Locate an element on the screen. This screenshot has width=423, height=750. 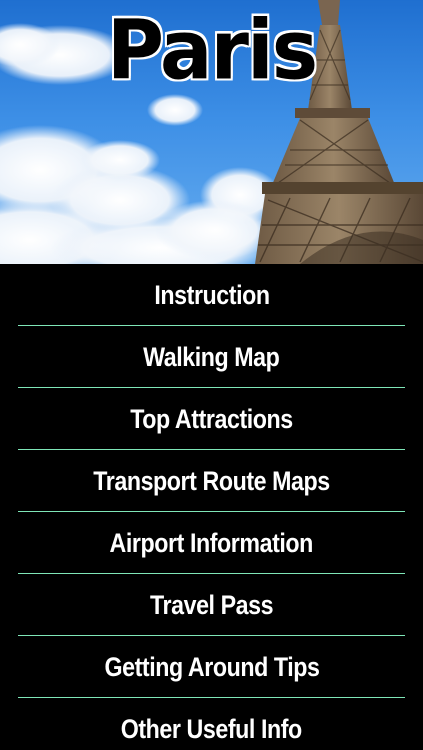
menu-item-label: Instruction is located at coordinates (211, 294).